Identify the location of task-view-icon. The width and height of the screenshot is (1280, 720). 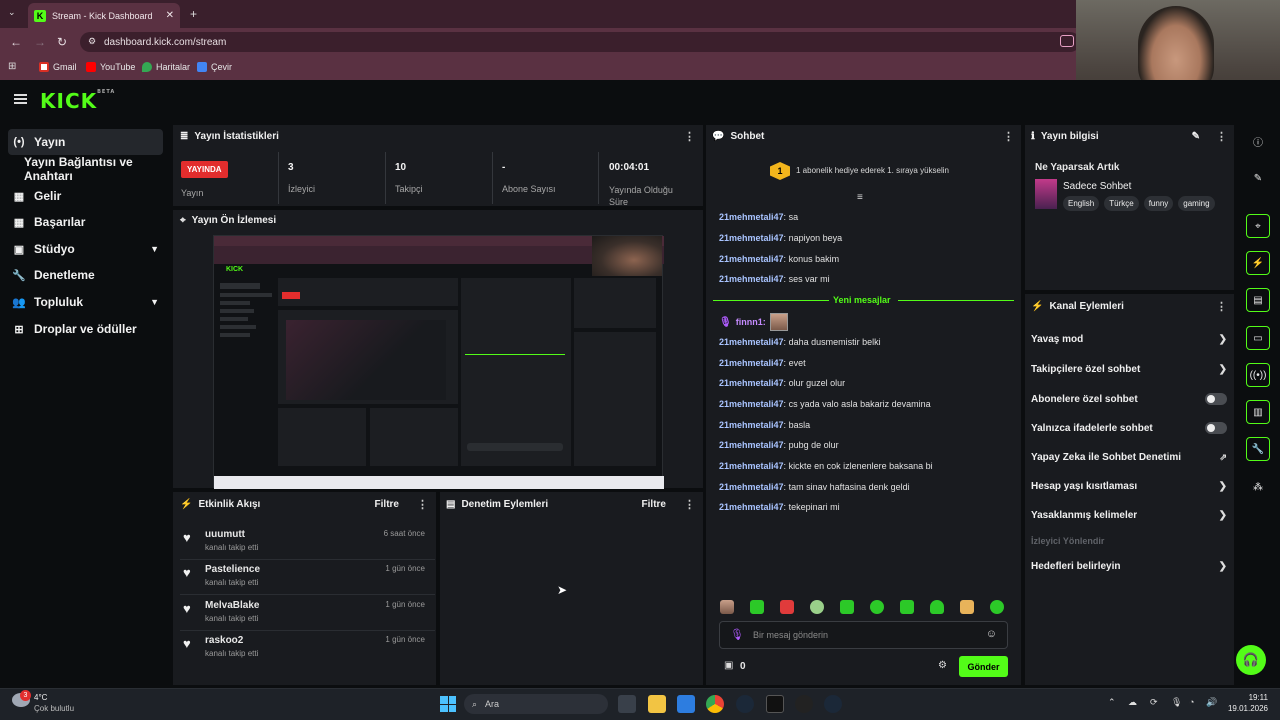
(627, 704).